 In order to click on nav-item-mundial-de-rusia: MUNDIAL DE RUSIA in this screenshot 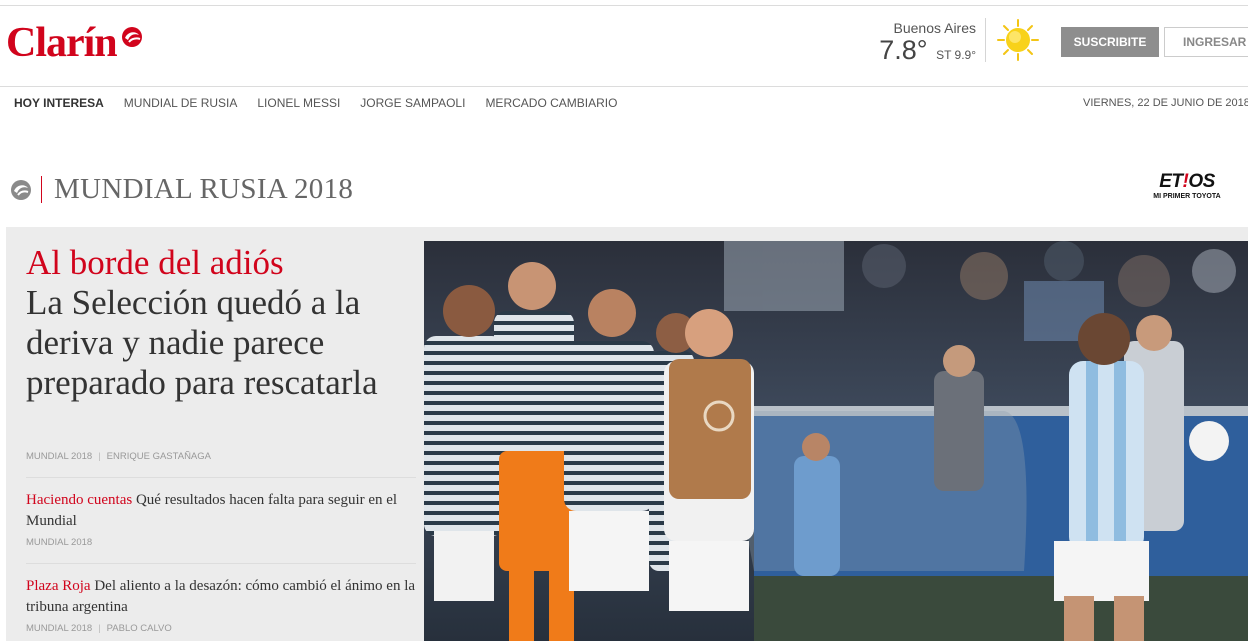, I will do `click(181, 105)`.